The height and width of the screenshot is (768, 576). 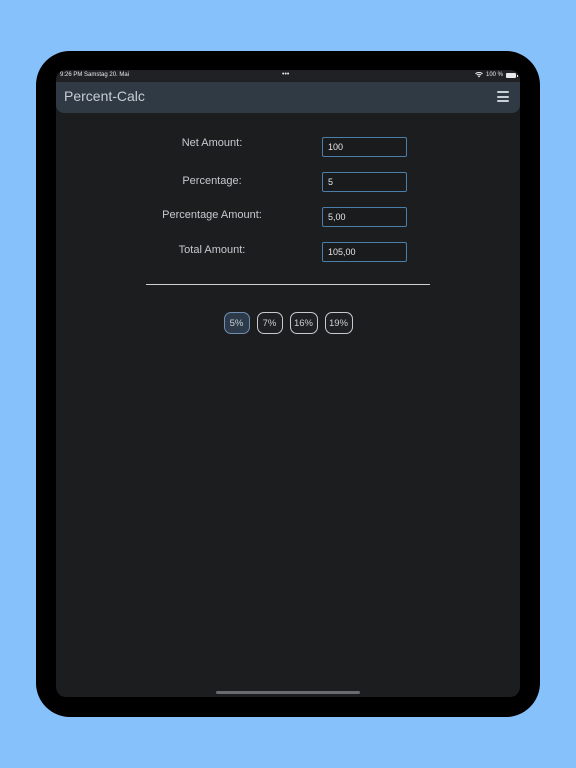 I want to click on hamburger-menu-icon, so click(x=503, y=96).